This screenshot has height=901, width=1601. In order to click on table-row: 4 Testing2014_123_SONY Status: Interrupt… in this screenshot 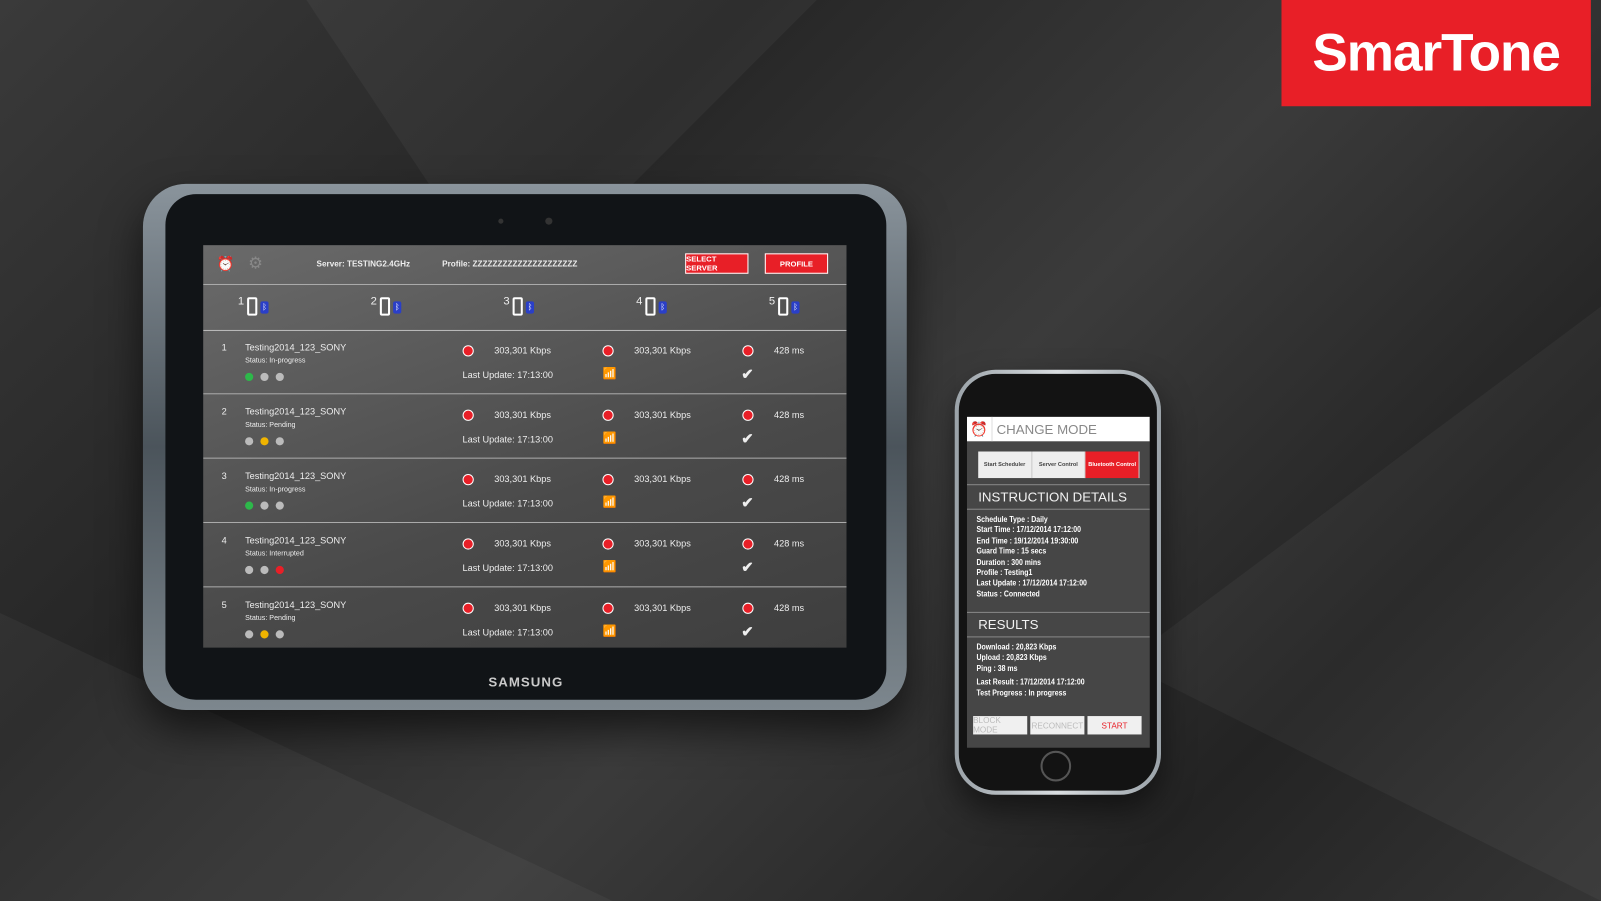, I will do `click(525, 555)`.